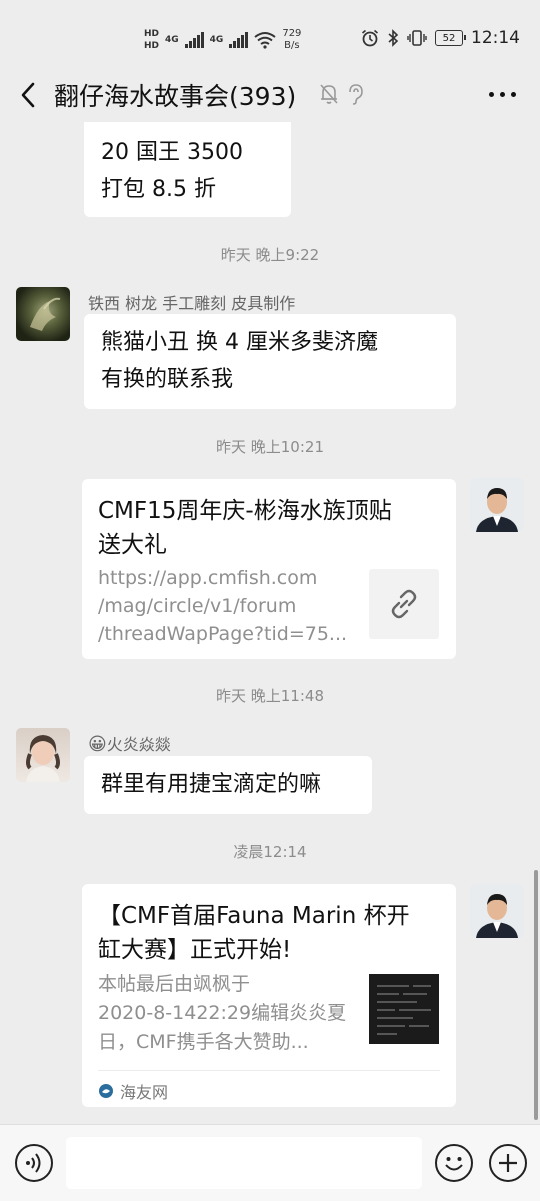 The image size is (540, 1201). I want to click on message-text-line: 有换的联系我, so click(167, 379).